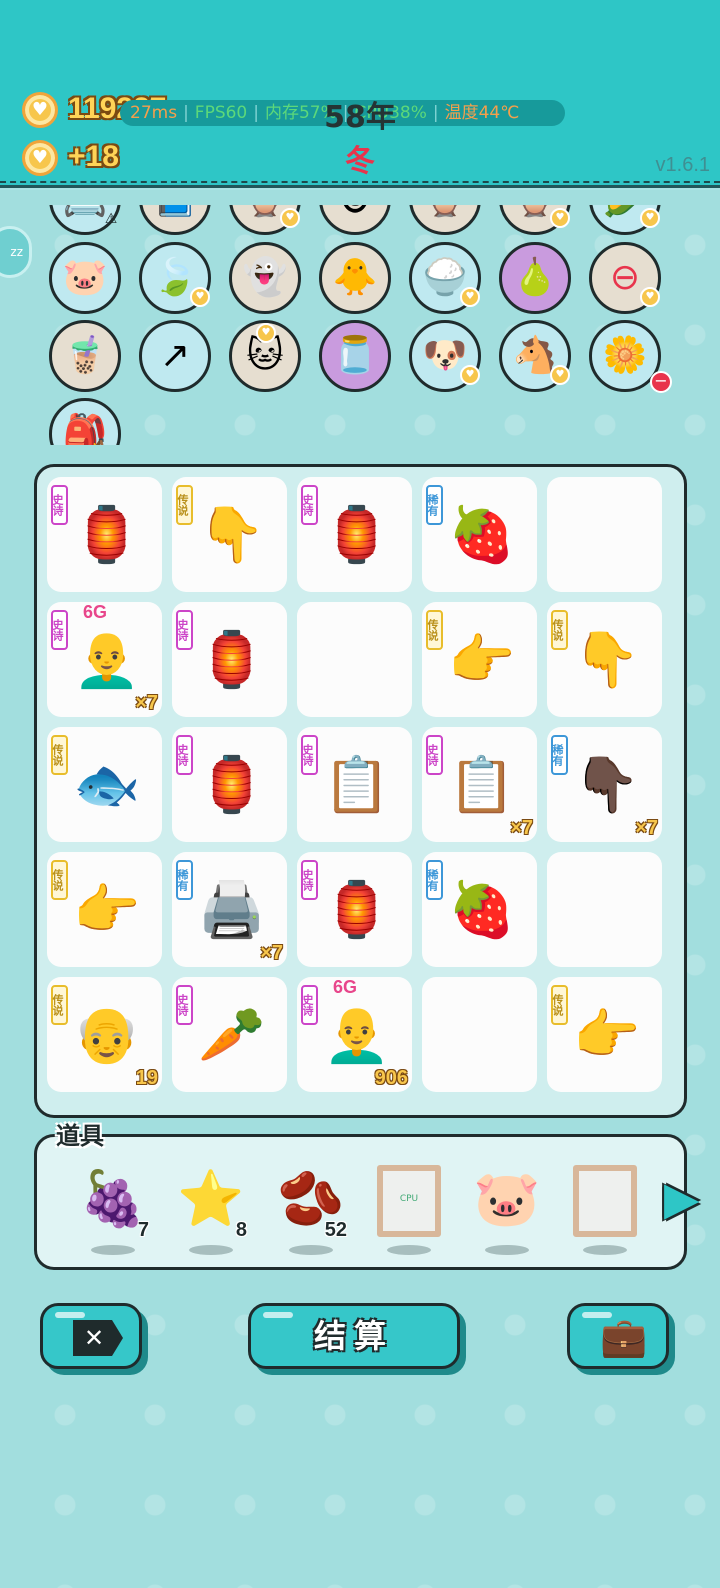 This screenshot has width=720, height=1588. Describe the element at coordinates (445, 356) in the screenshot. I see `item-dog: 🐶 ♥` at that location.